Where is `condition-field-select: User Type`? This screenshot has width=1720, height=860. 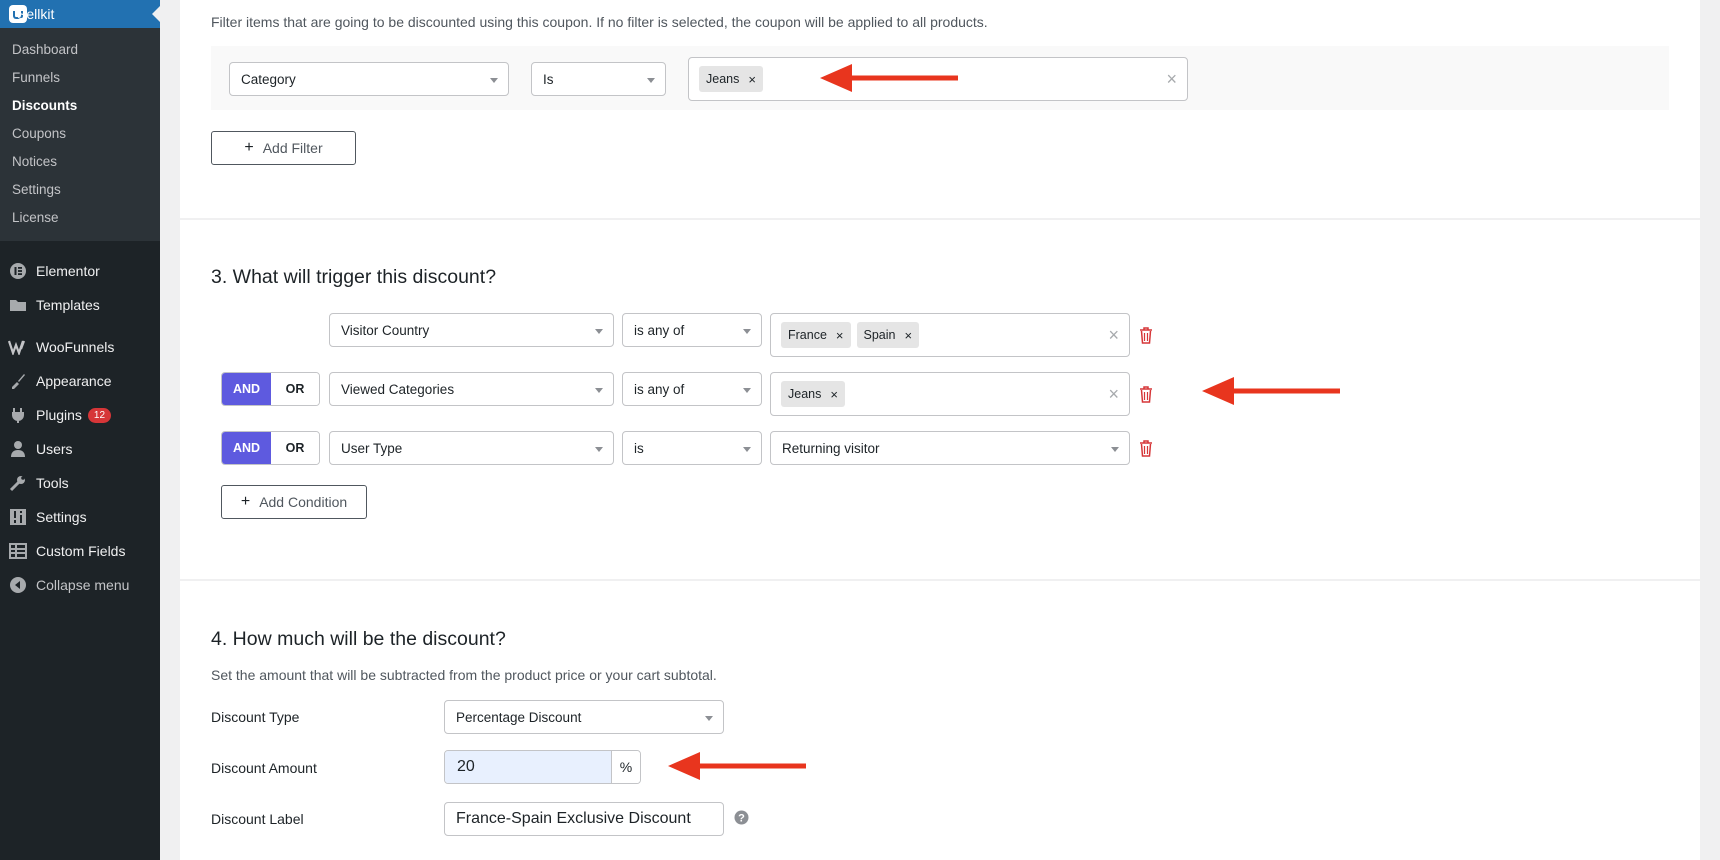 condition-field-select: User Type is located at coordinates (471, 448).